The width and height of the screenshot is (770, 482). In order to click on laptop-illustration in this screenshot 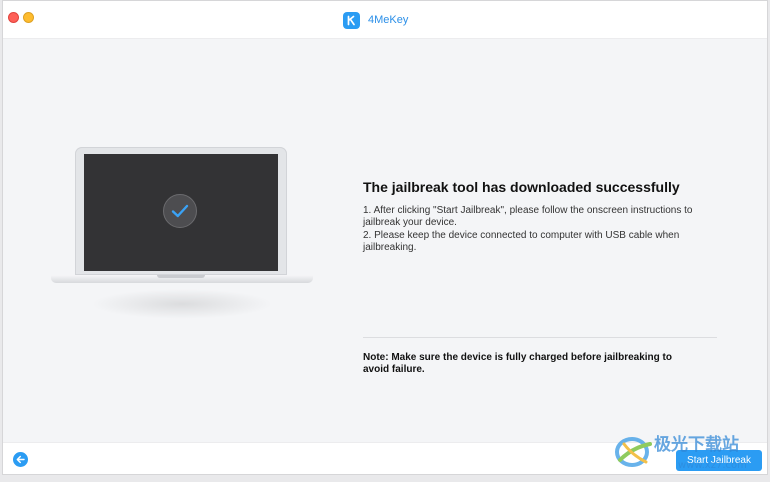, I will do `click(182, 233)`.